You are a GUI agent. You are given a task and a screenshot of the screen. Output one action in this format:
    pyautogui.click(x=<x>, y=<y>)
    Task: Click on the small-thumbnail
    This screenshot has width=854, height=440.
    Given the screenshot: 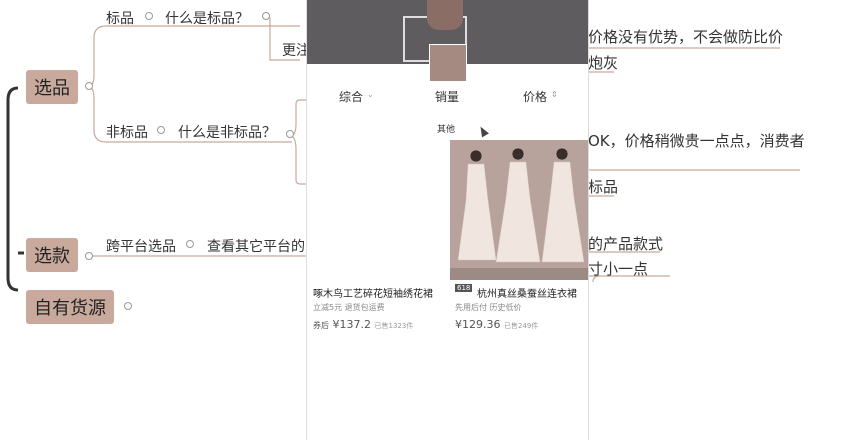 What is the action you would take?
    pyautogui.click(x=448, y=63)
    